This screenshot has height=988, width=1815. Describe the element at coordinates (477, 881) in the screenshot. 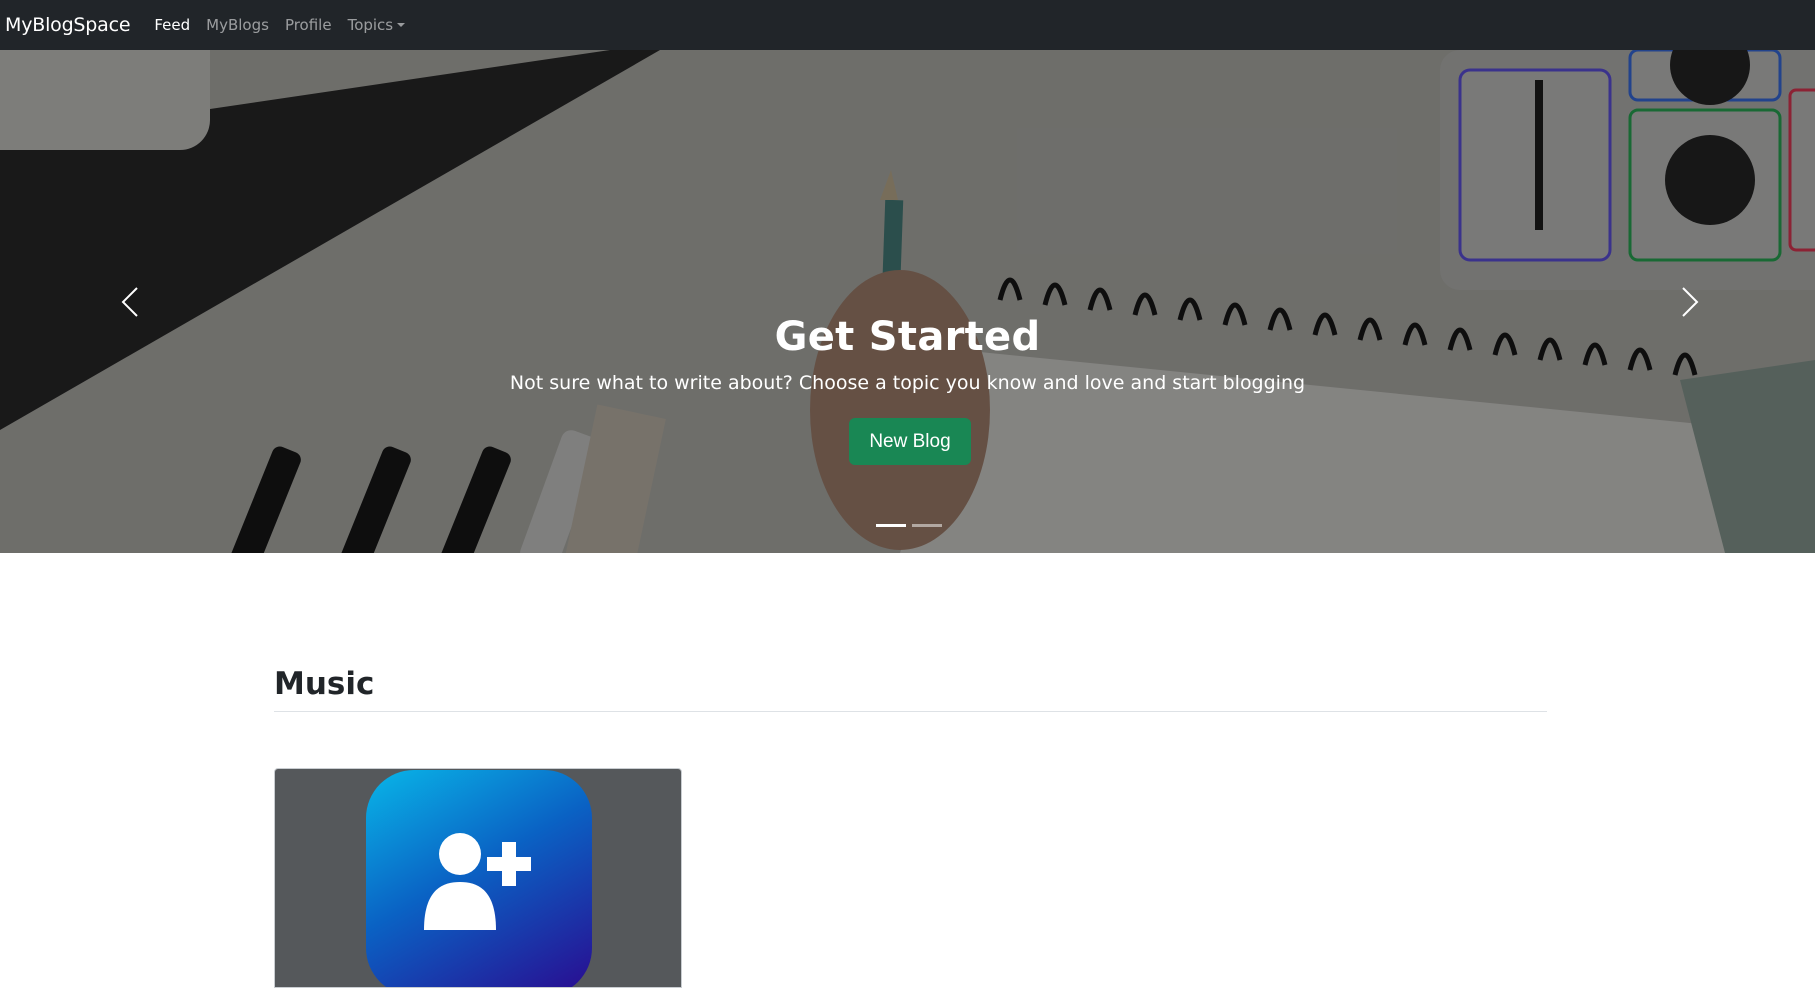

I see `add-user-icon` at that location.